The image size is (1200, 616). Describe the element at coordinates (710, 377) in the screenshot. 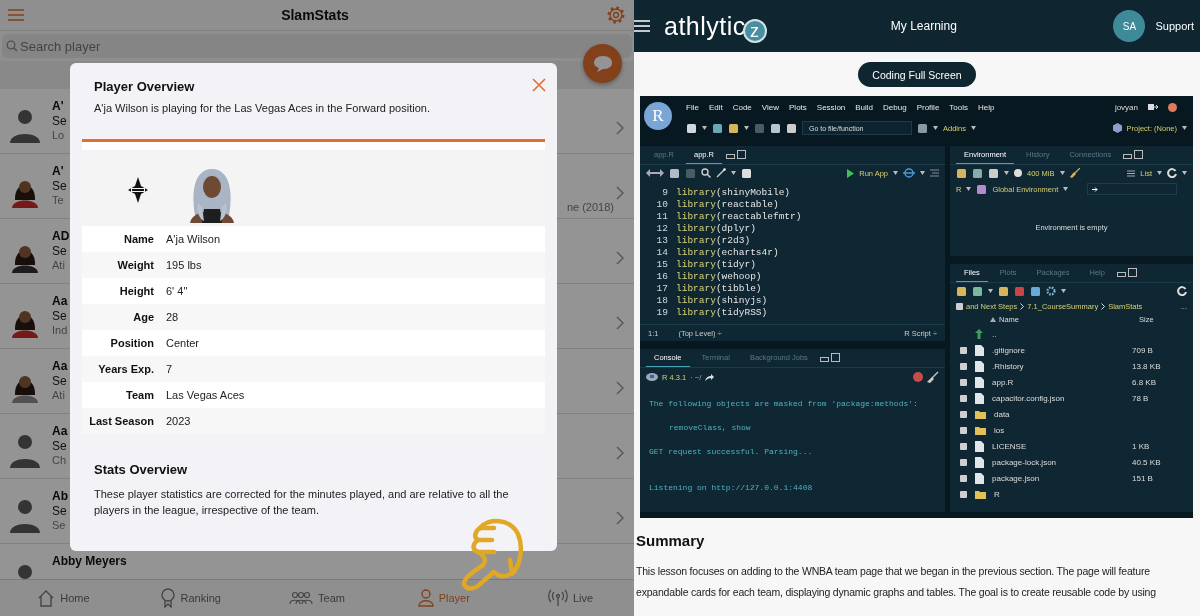

I see `share-arrow-icon` at that location.